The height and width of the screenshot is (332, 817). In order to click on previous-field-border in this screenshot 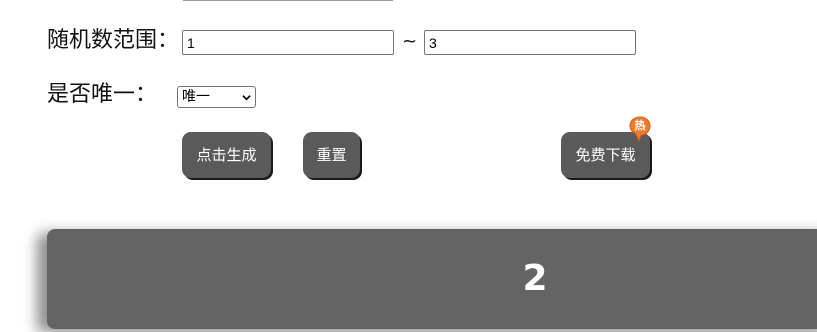, I will do `click(288, 0)`.